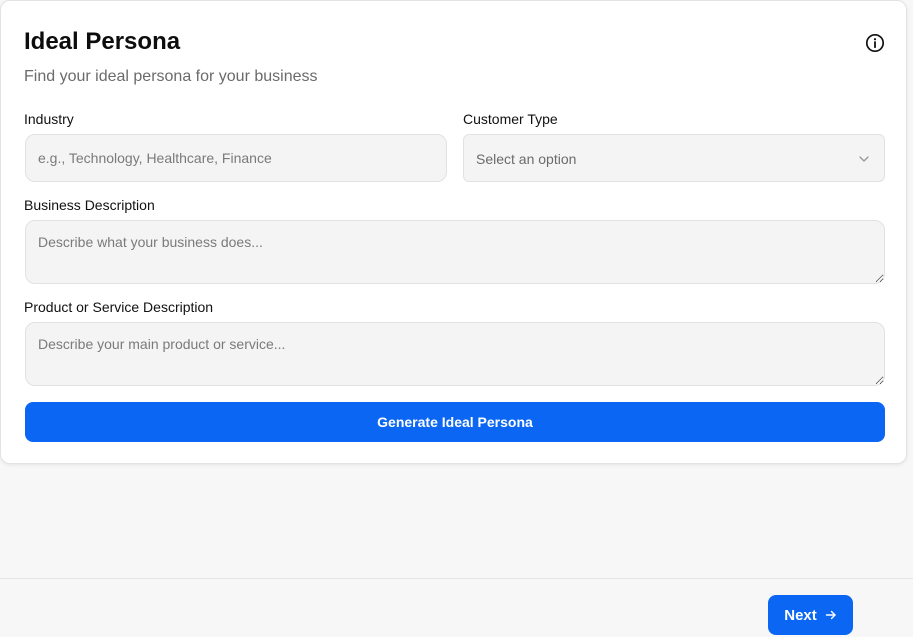 Image resolution: width=913 pixels, height=637 pixels. Describe the element at coordinates (864, 159) in the screenshot. I see `chevron-down-icon` at that location.